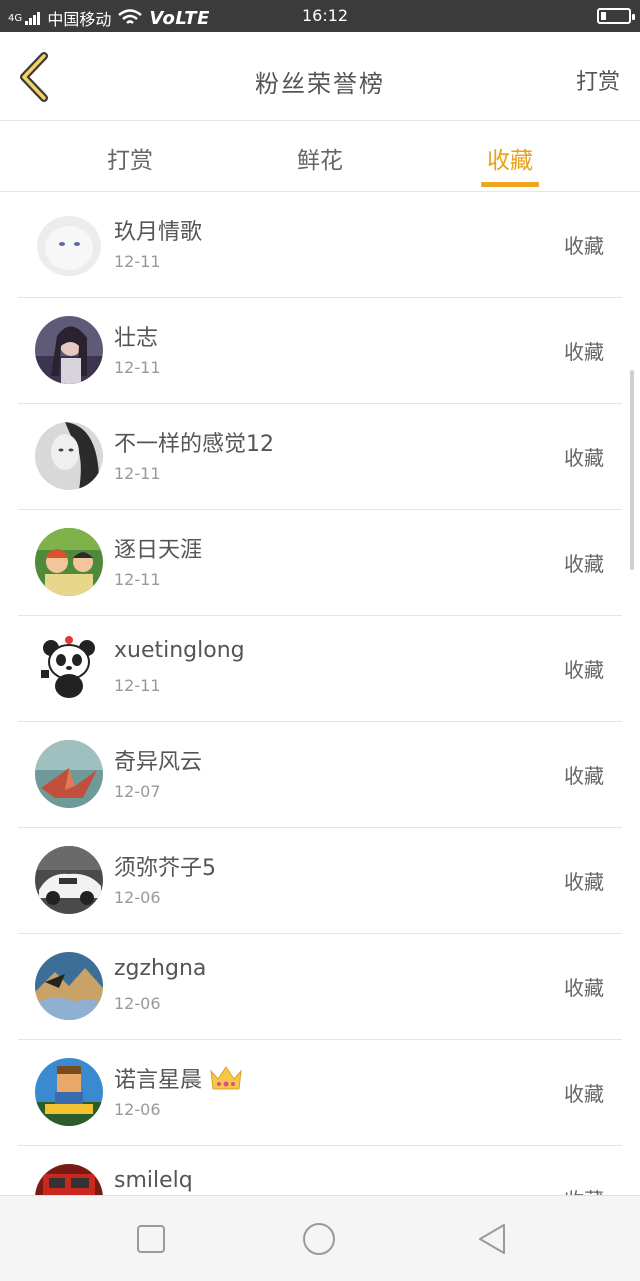  I want to click on girl-portrait-avatar-icon, so click(69, 350).